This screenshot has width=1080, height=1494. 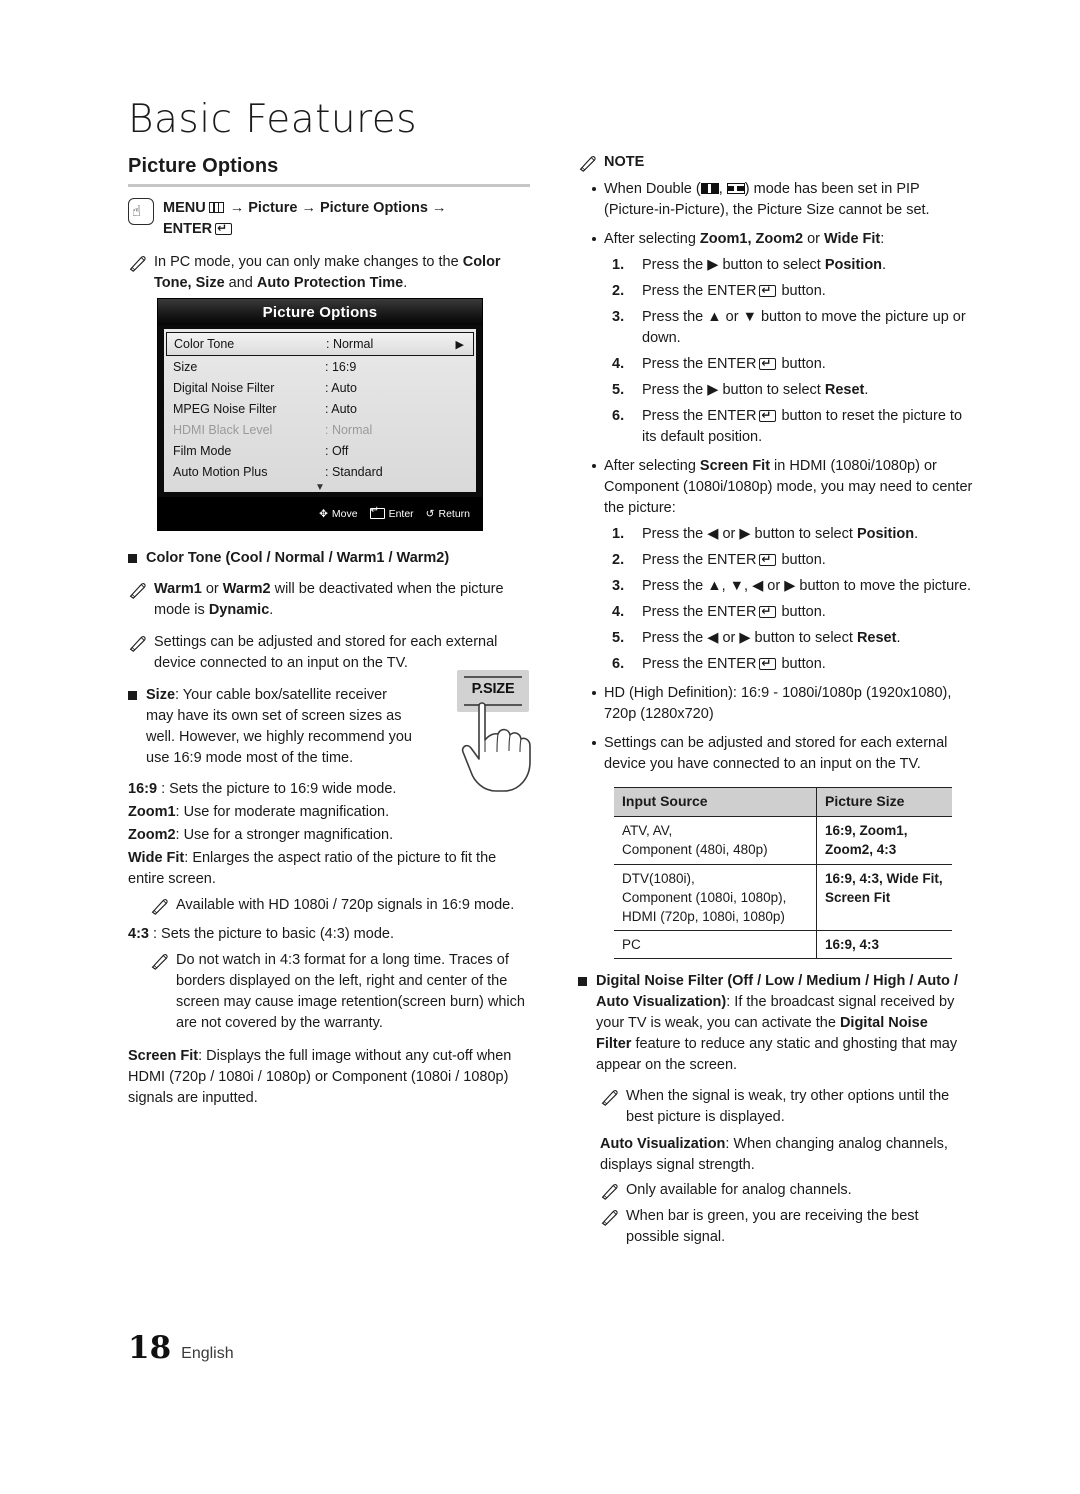 What do you see at coordinates (344, 513) in the screenshot?
I see `tv-osd-move-label: Move` at bounding box center [344, 513].